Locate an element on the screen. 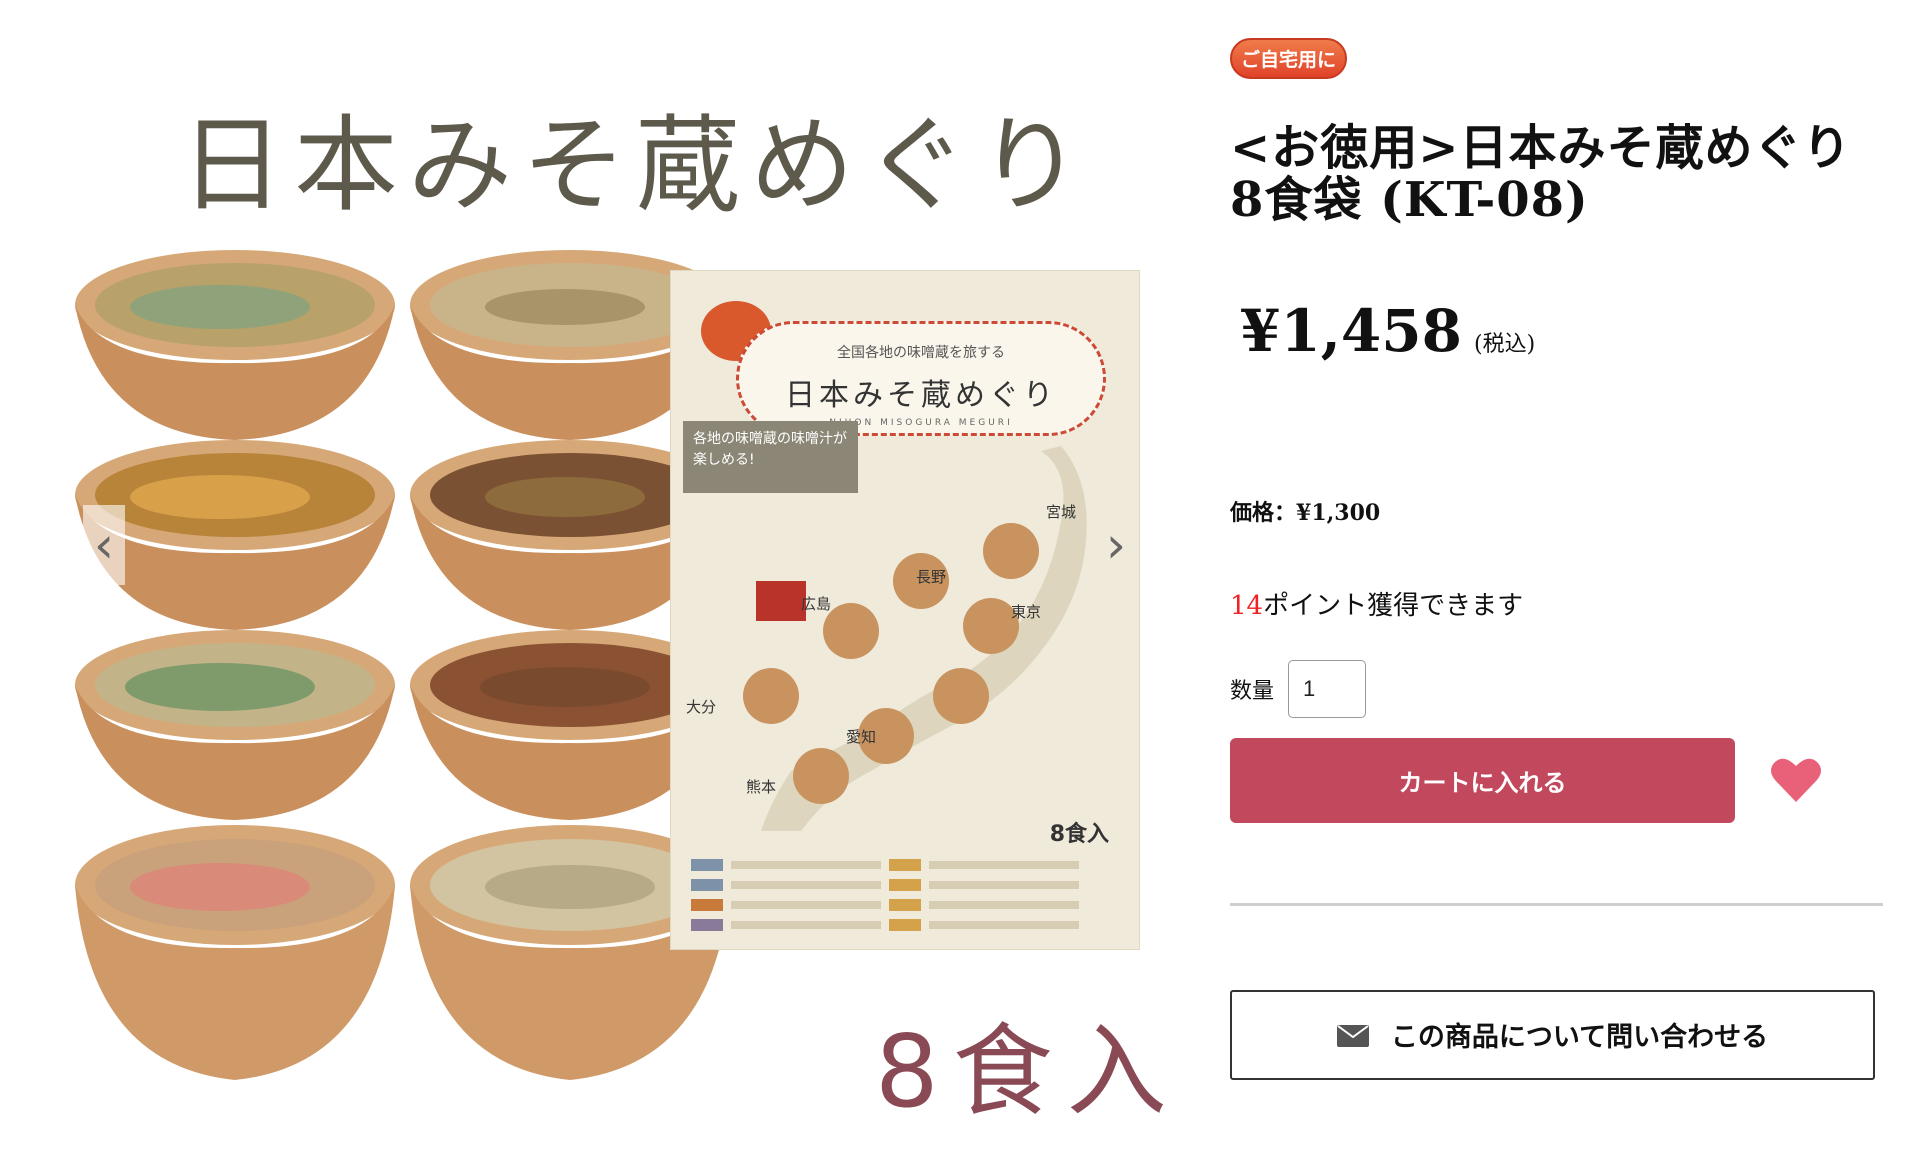 The height and width of the screenshot is (1153, 1929). cart-row: カートに入れる is located at coordinates (1560, 780).